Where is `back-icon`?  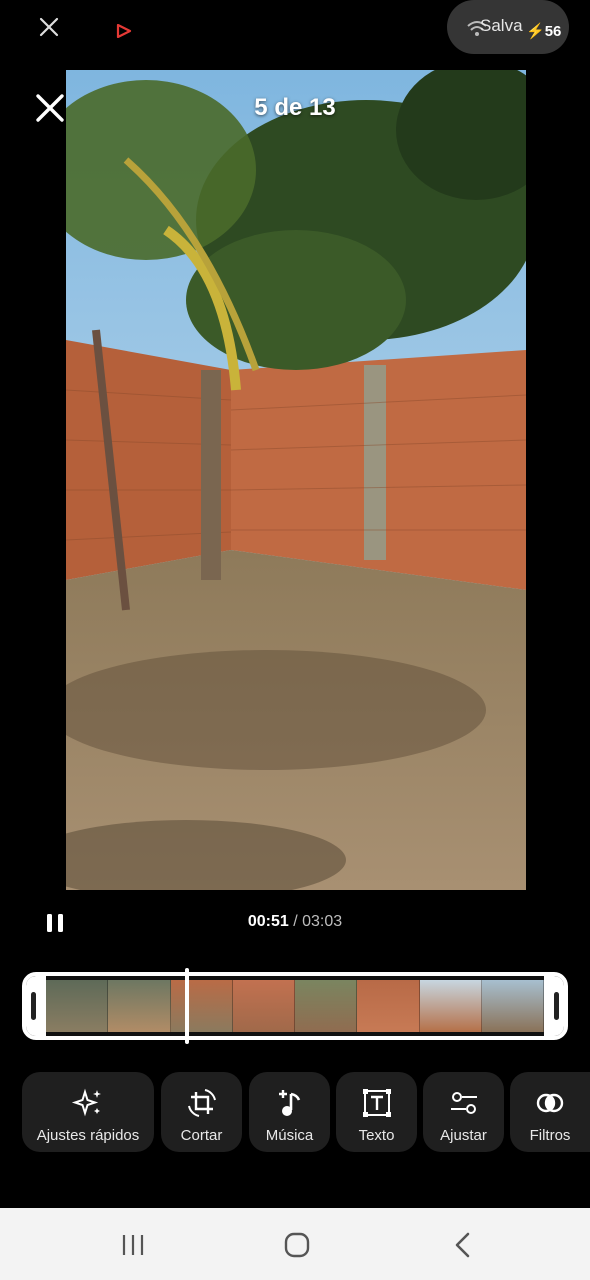 back-icon is located at coordinates (463, 1245).